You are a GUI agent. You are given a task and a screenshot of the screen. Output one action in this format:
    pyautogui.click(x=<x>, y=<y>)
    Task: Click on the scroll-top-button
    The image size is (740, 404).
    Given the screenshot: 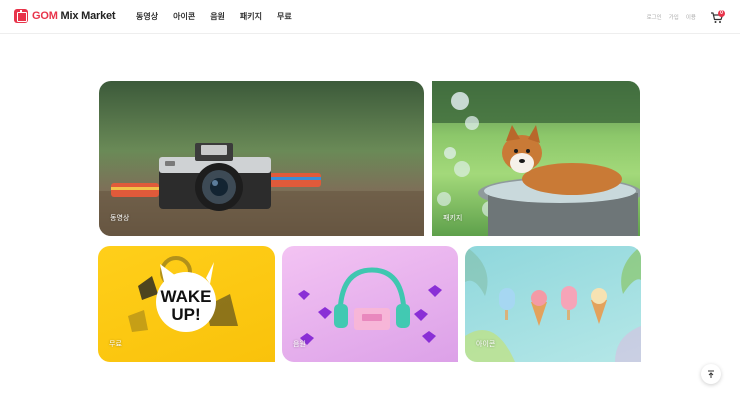 What is the action you would take?
    pyautogui.click(x=711, y=374)
    